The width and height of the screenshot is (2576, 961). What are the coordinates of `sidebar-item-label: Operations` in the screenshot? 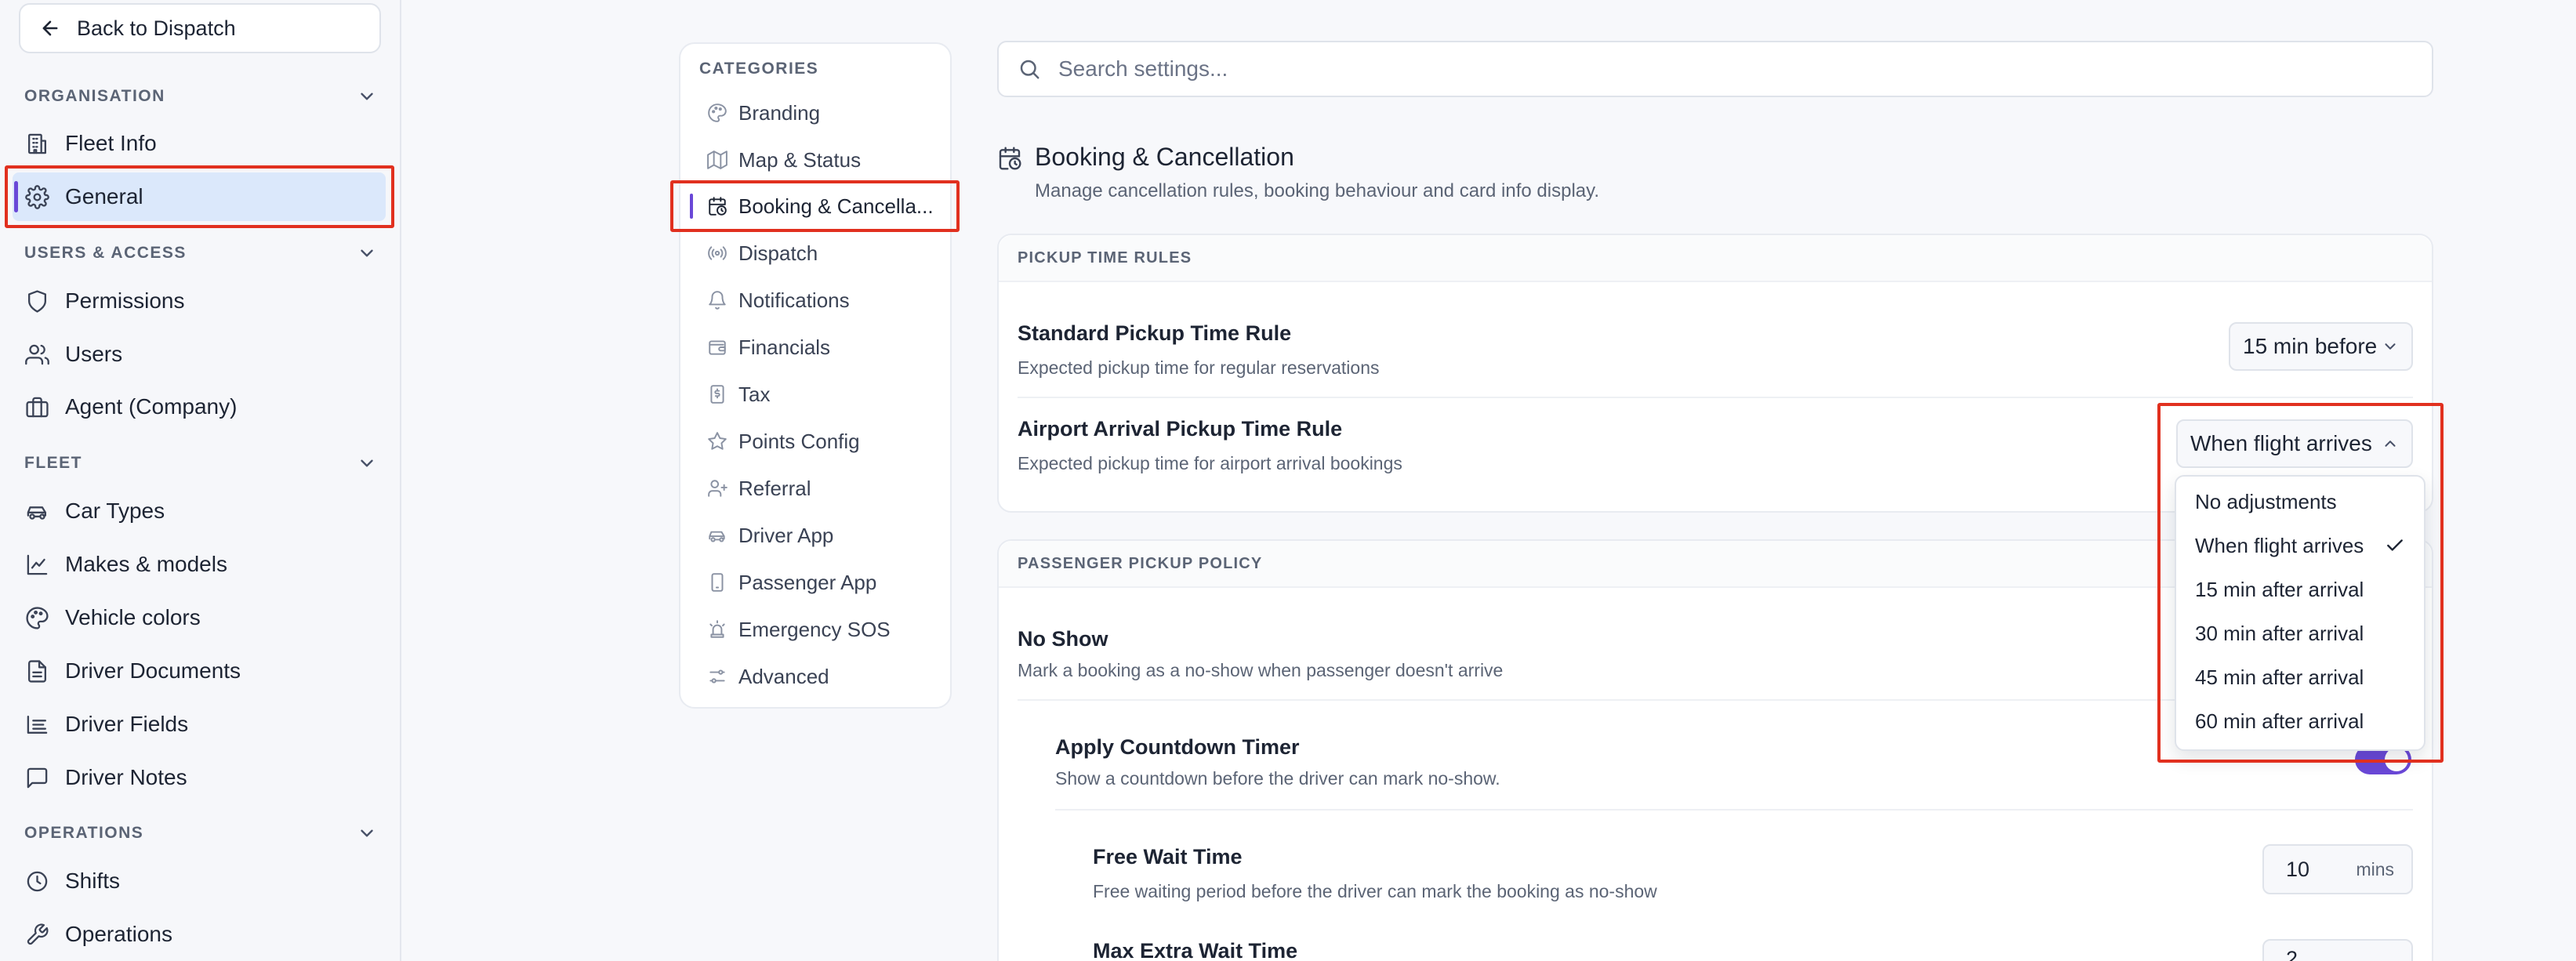 It's located at (119, 934).